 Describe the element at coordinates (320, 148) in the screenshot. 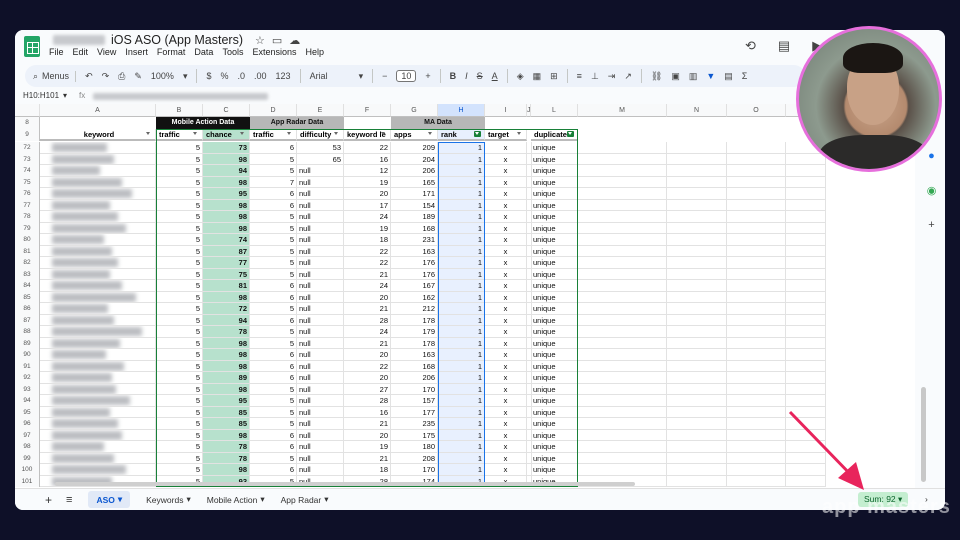

I see `cell-e: 53` at that location.